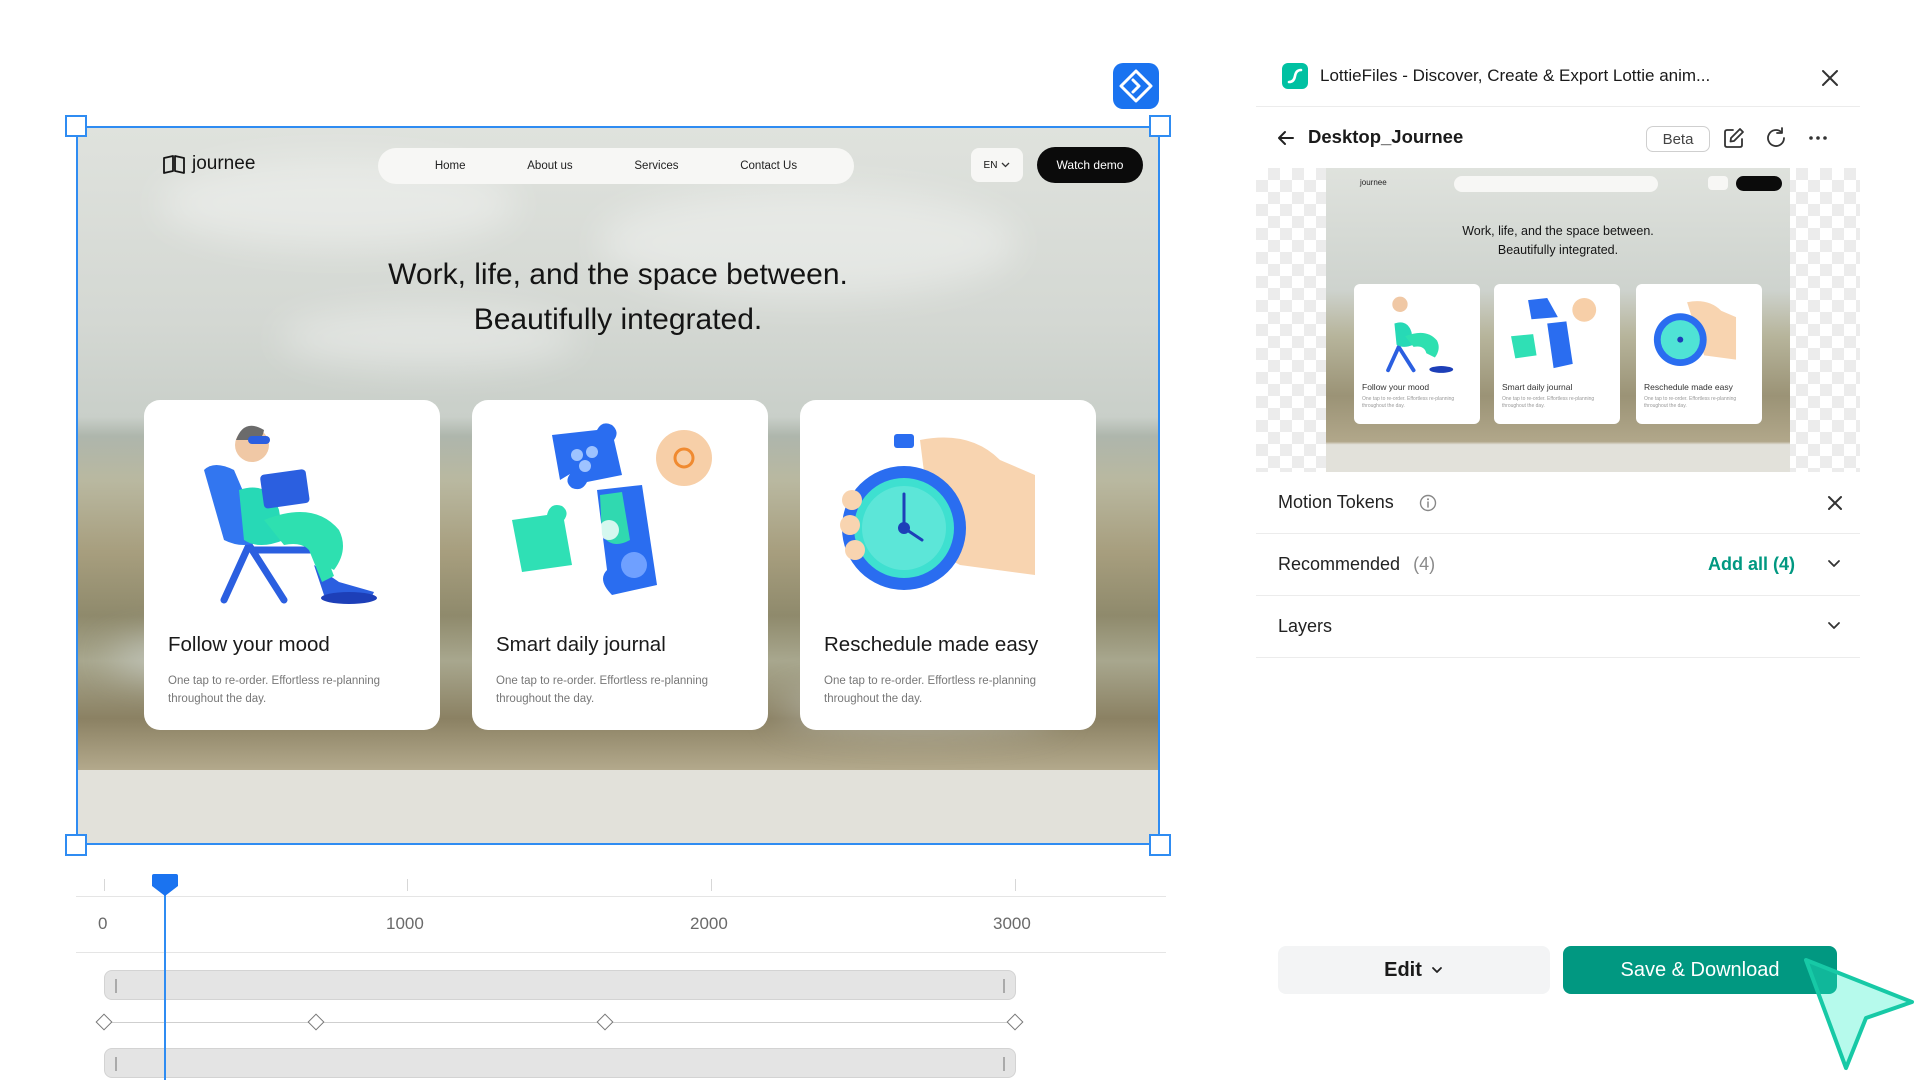  Describe the element at coordinates (1339, 564) in the screenshot. I see `recommended-text: Recommended` at that location.